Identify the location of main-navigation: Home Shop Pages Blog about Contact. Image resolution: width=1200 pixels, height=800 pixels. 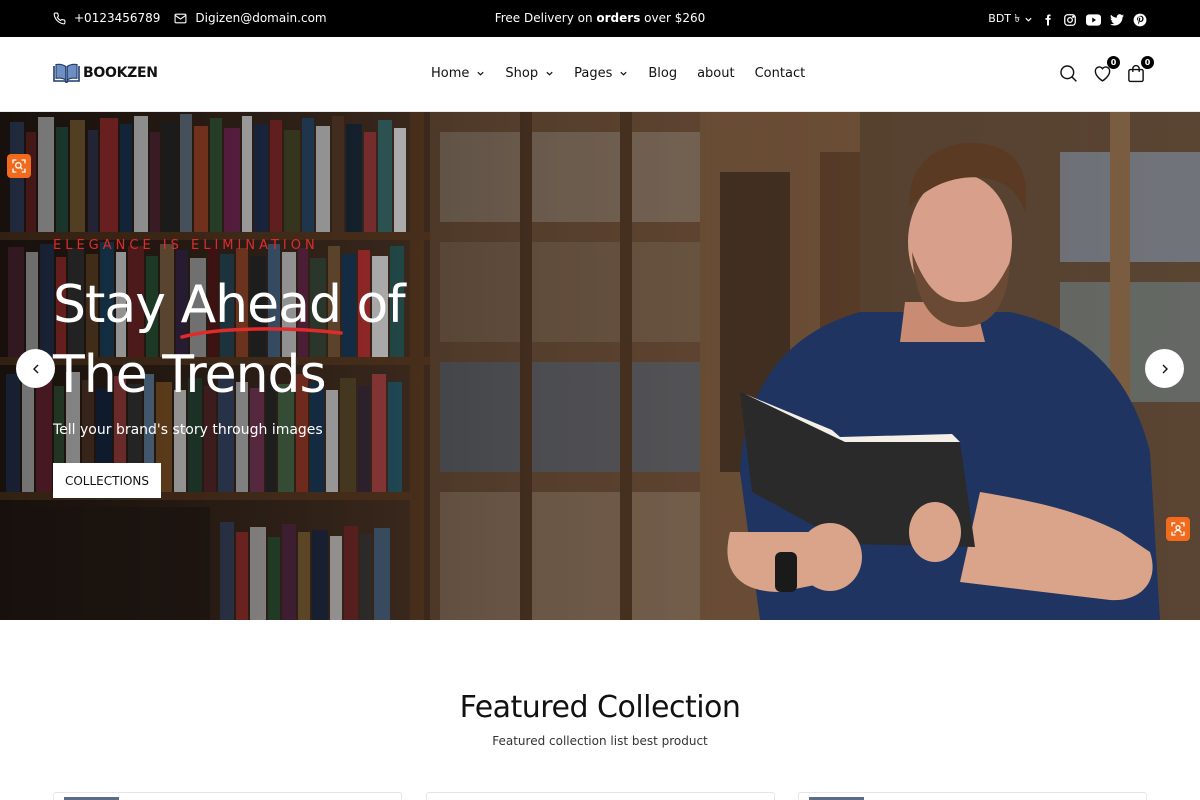
(618, 73).